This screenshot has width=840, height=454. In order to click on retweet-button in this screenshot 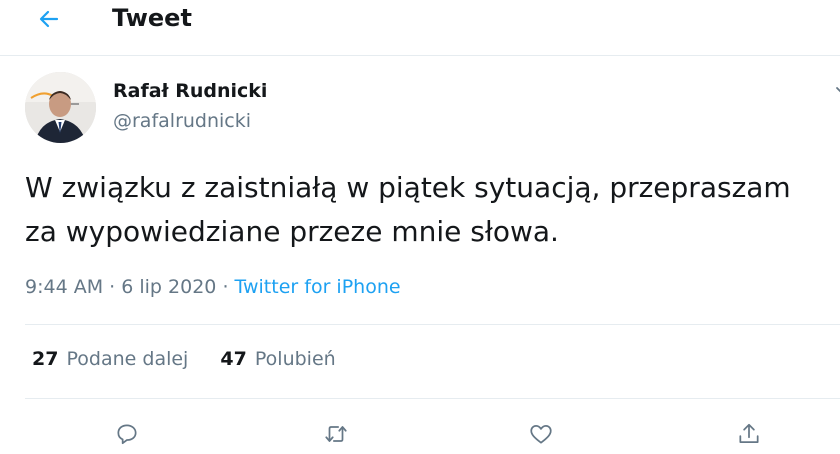, I will do `click(336, 434)`.